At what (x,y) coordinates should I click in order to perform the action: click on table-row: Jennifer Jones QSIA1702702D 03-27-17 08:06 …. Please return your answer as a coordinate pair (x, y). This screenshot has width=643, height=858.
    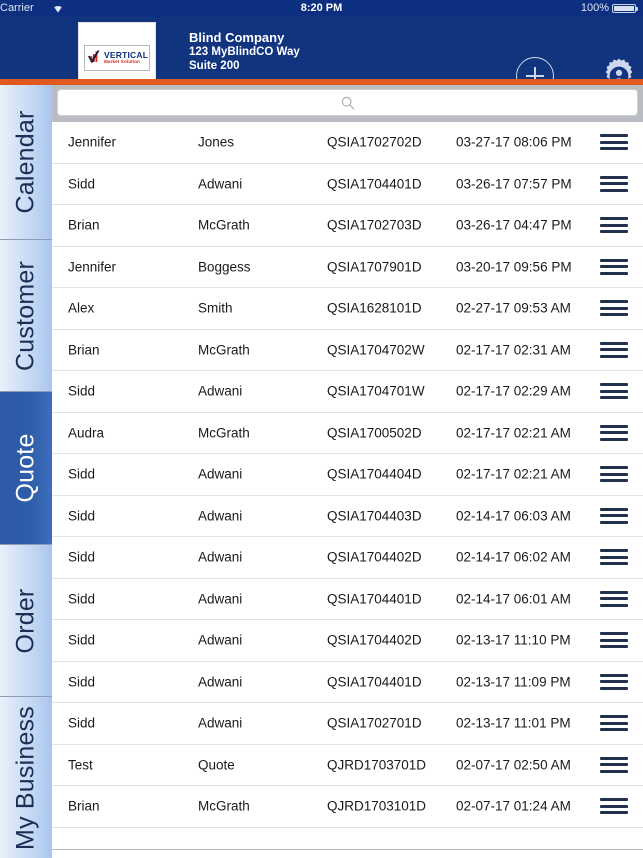
    Looking at the image, I should click on (347, 143).